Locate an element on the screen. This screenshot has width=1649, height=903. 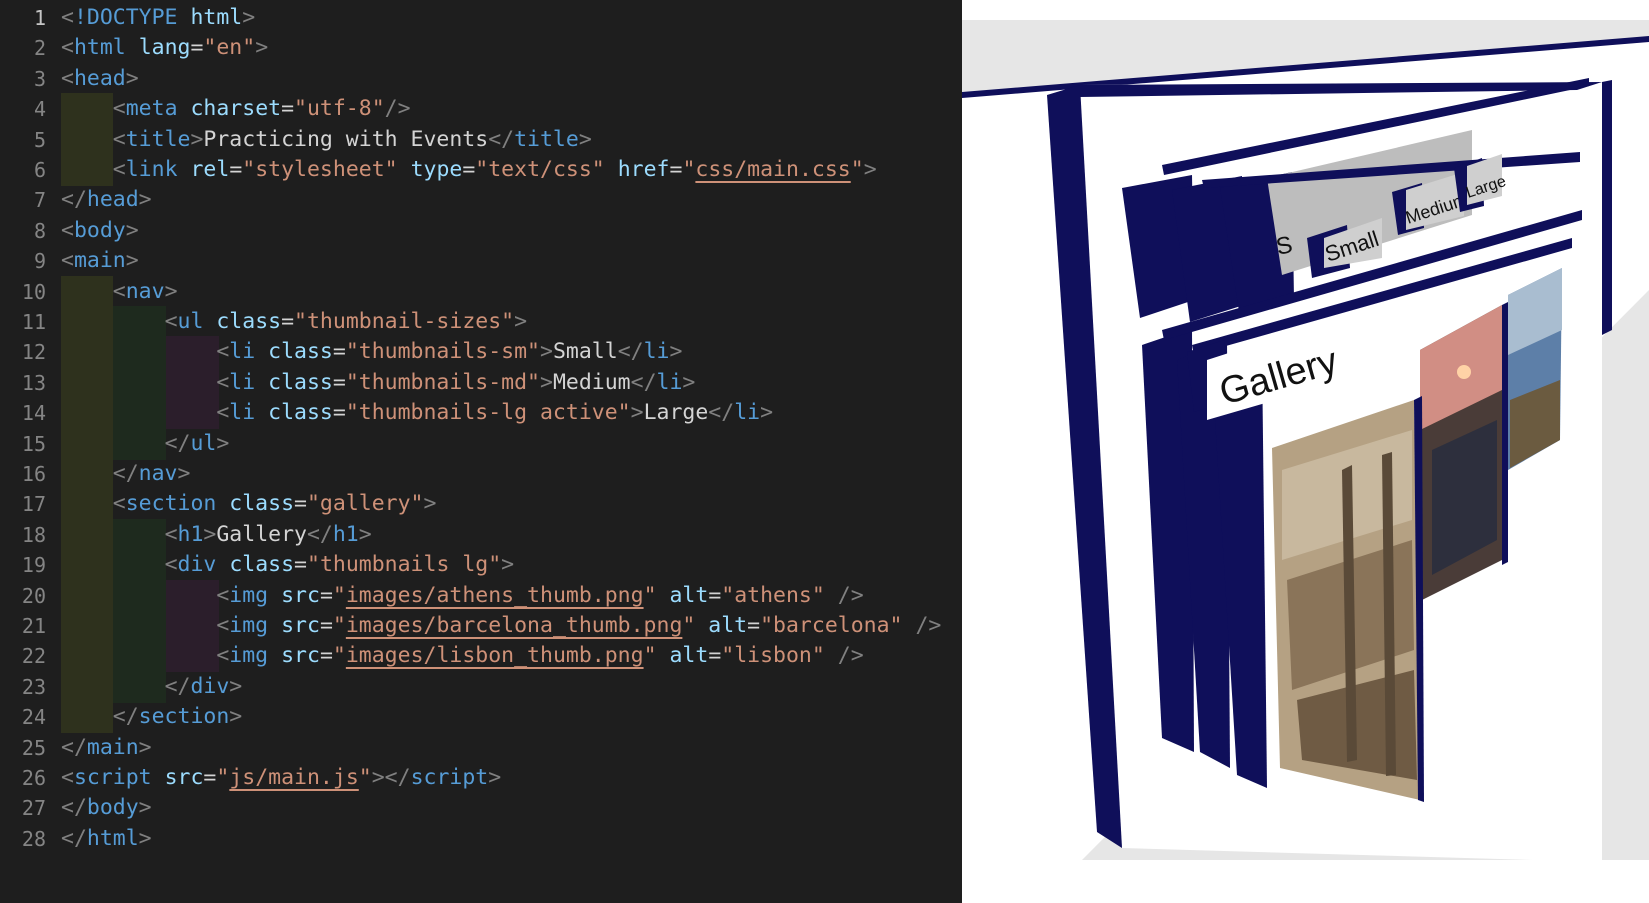
code-token: img is located at coordinates (249, 656).